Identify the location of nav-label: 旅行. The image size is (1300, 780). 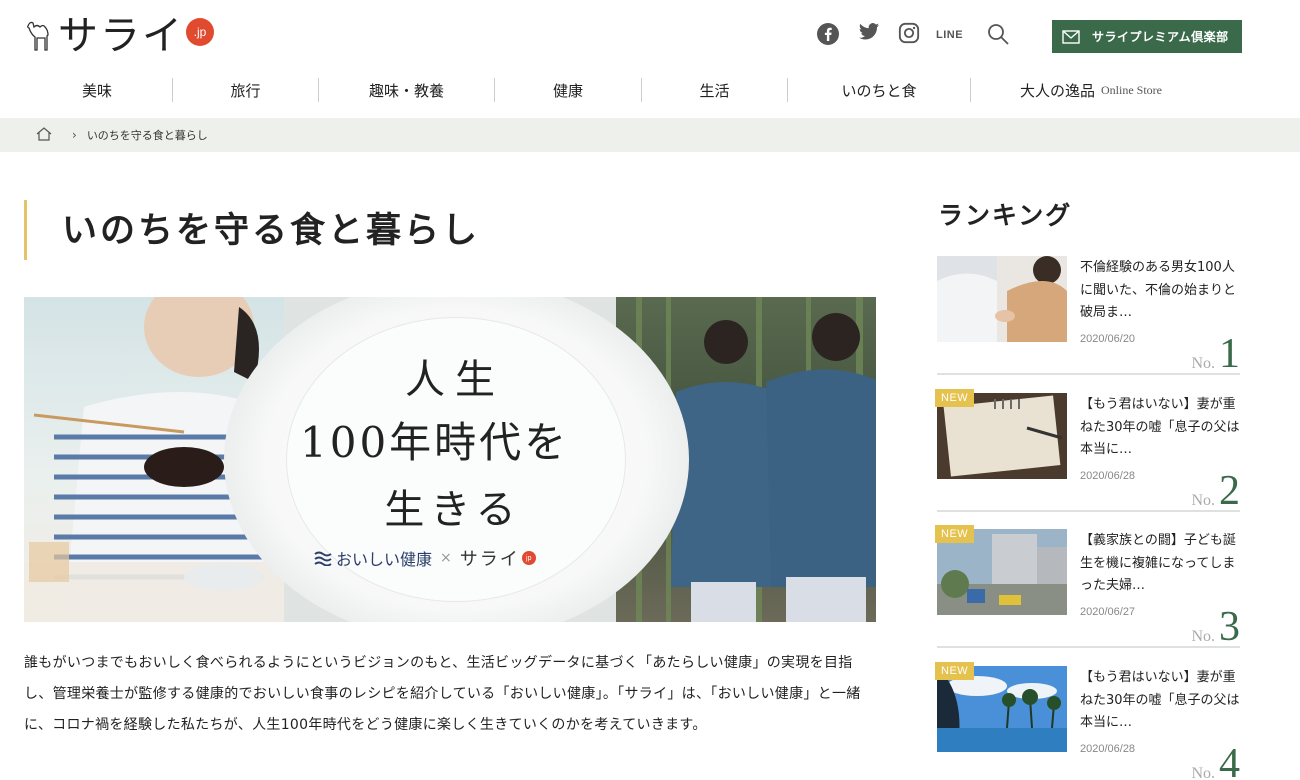
(245, 90).